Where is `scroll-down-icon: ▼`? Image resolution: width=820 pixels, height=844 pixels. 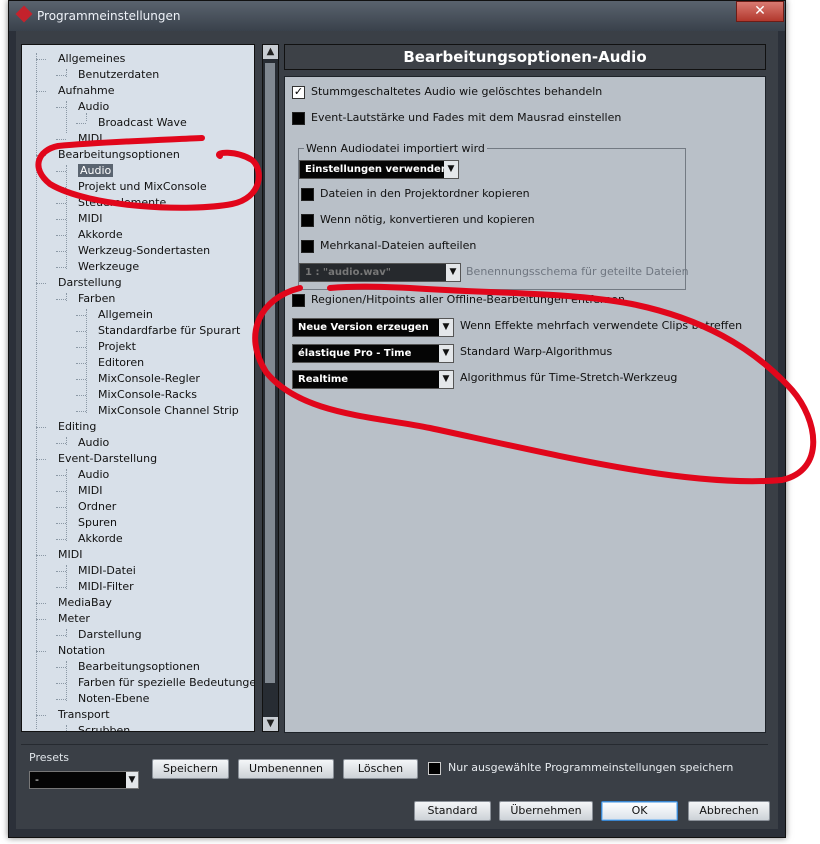 scroll-down-icon: ▼ is located at coordinates (270, 724).